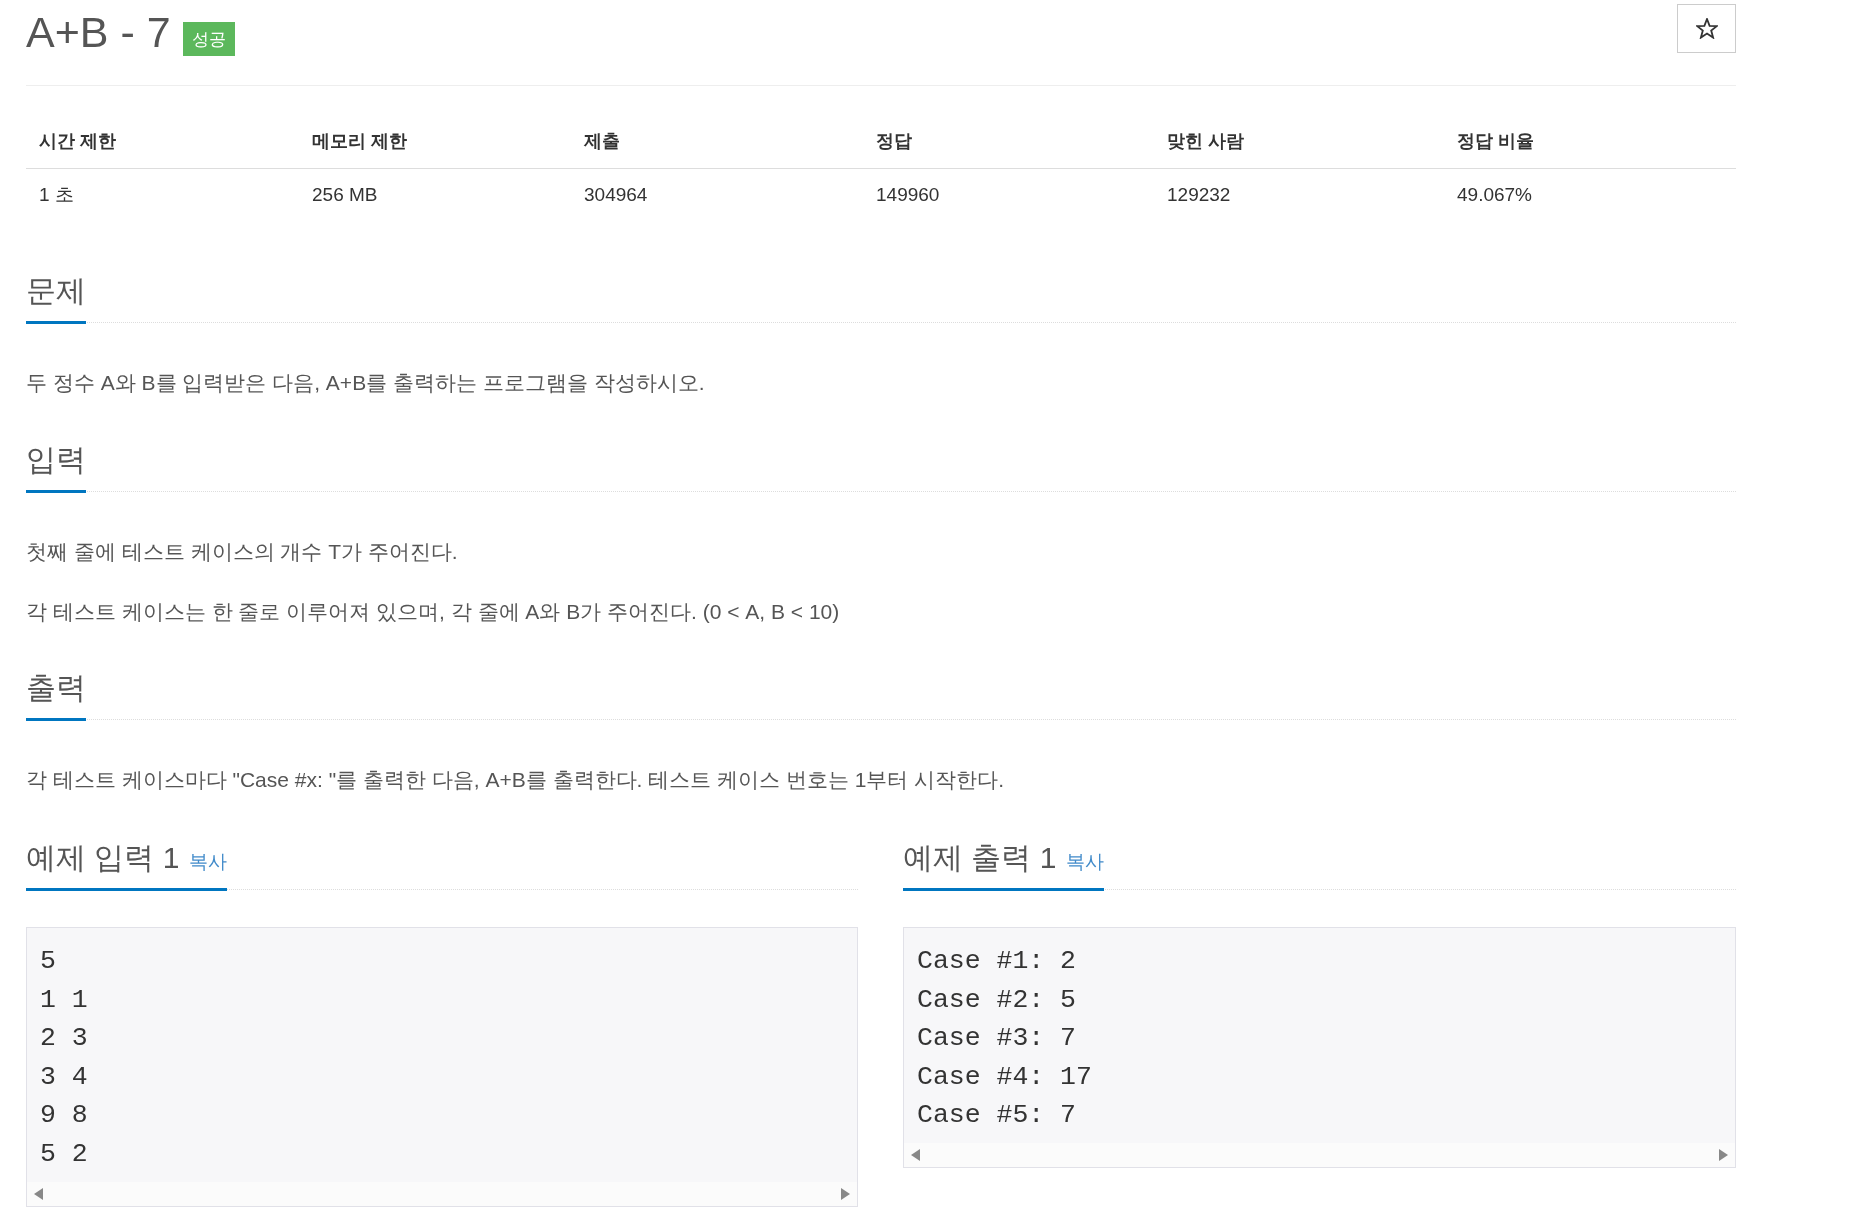 The image size is (1859, 1221). What do you see at coordinates (56, 460) in the screenshot?
I see `section-heading: 입력` at bounding box center [56, 460].